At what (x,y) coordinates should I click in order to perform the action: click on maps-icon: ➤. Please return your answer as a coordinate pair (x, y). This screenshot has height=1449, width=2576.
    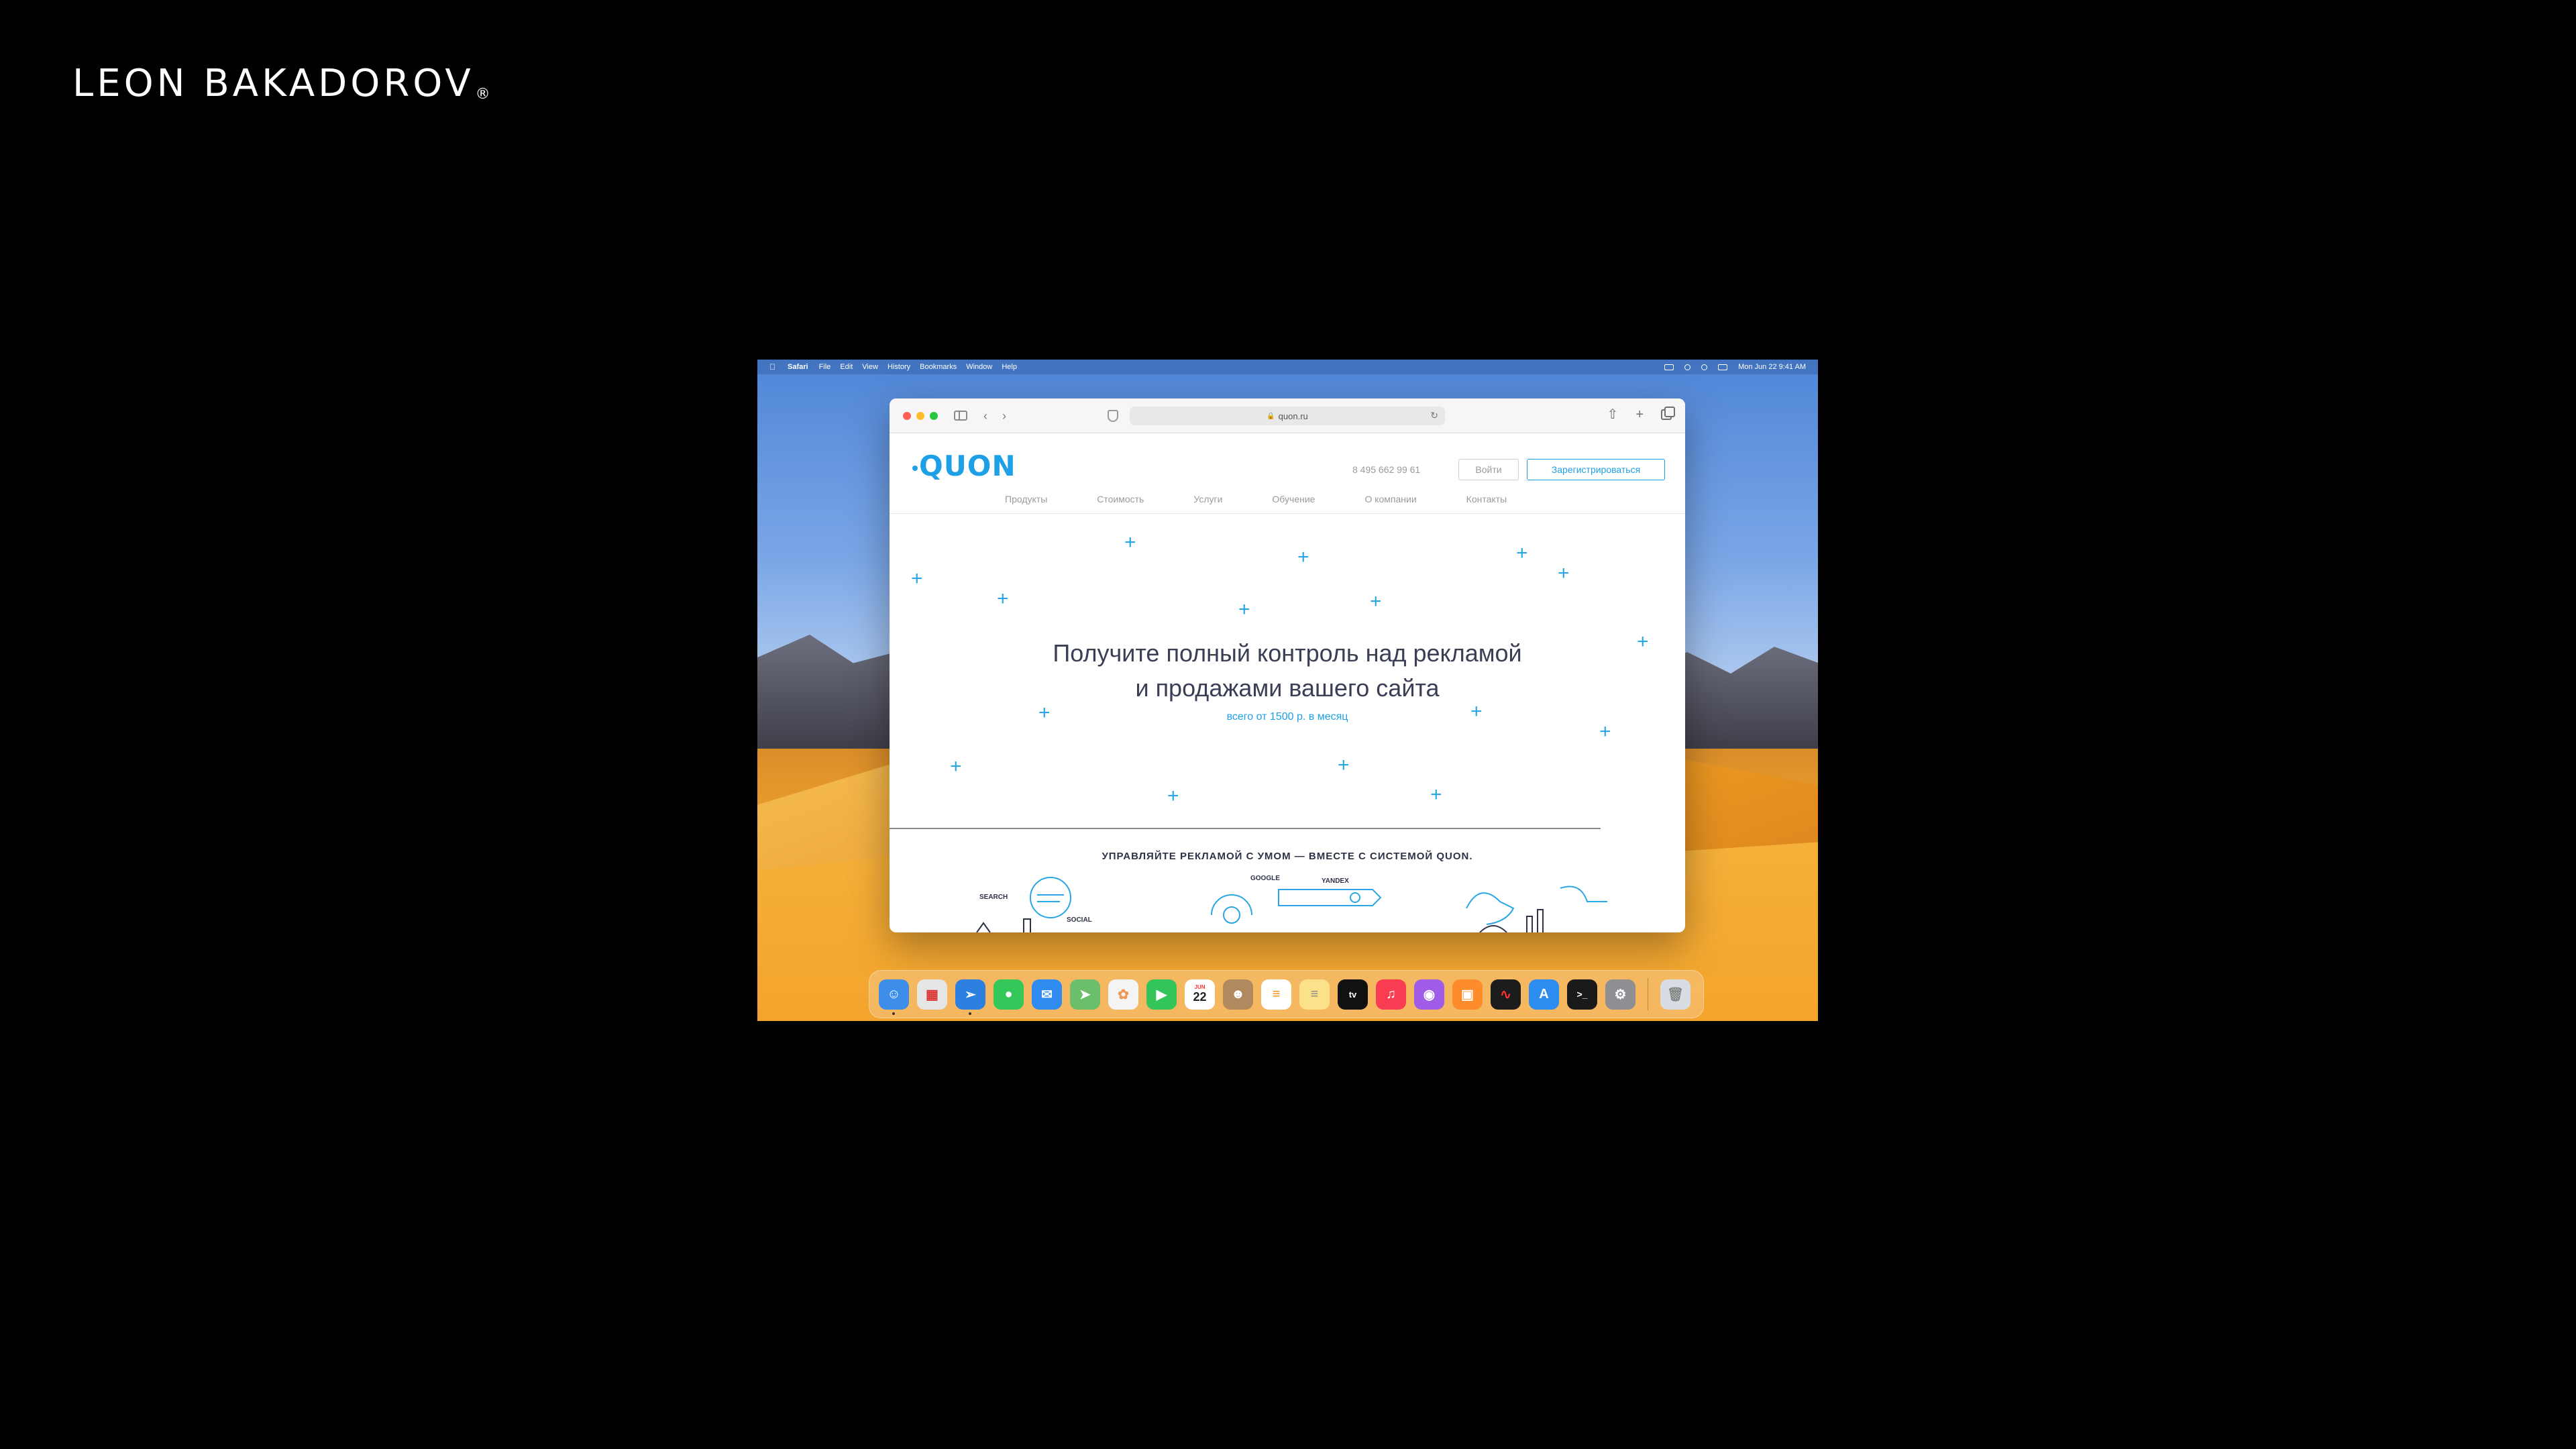
    Looking at the image, I should click on (1085, 994).